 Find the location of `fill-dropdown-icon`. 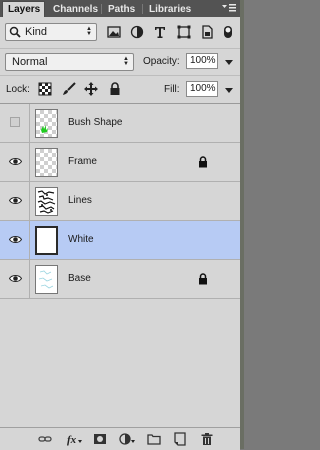

fill-dropdown-icon is located at coordinates (229, 90).